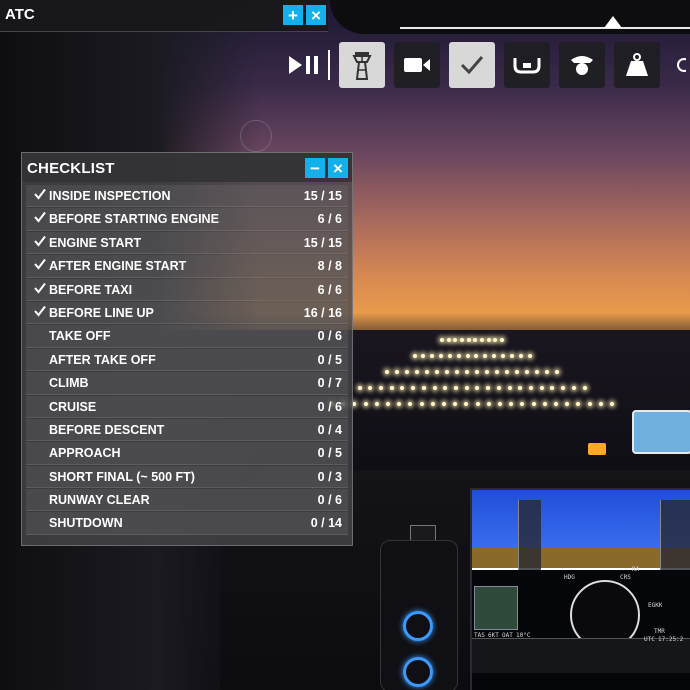 Image resolution: width=690 pixels, height=690 pixels. What do you see at coordinates (659, 631) in the screenshot?
I see `pfd-timer-label: TMR` at bounding box center [659, 631].